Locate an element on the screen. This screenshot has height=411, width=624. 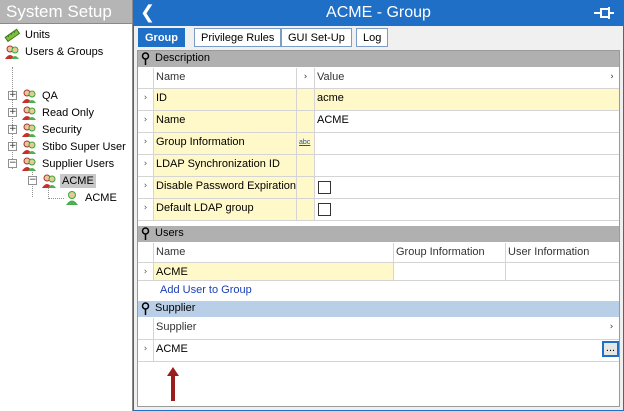
tab-group: Group is located at coordinates (161, 37).